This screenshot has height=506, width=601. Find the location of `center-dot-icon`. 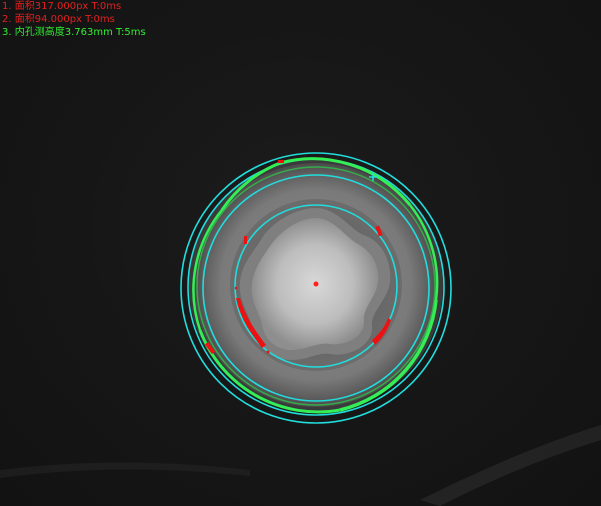

center-dot-icon is located at coordinates (316, 284).